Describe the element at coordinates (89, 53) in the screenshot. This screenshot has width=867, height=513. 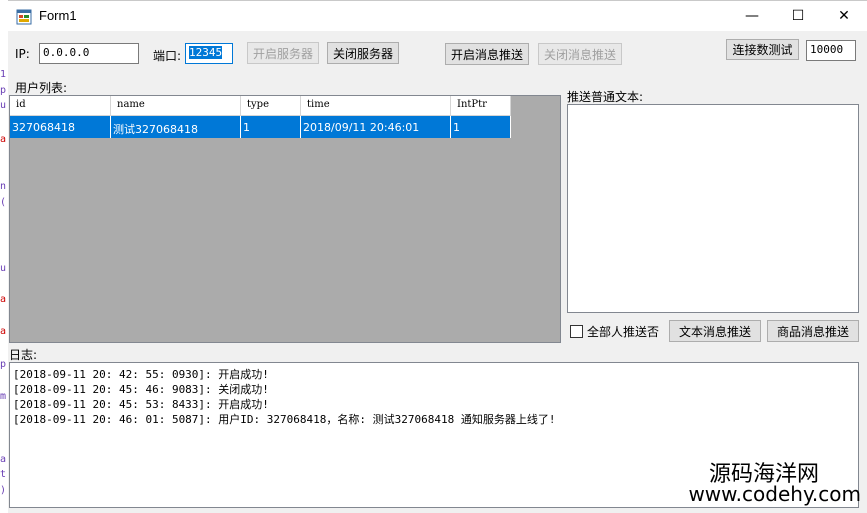
I see `ip-input: 0.0.0.0` at that location.